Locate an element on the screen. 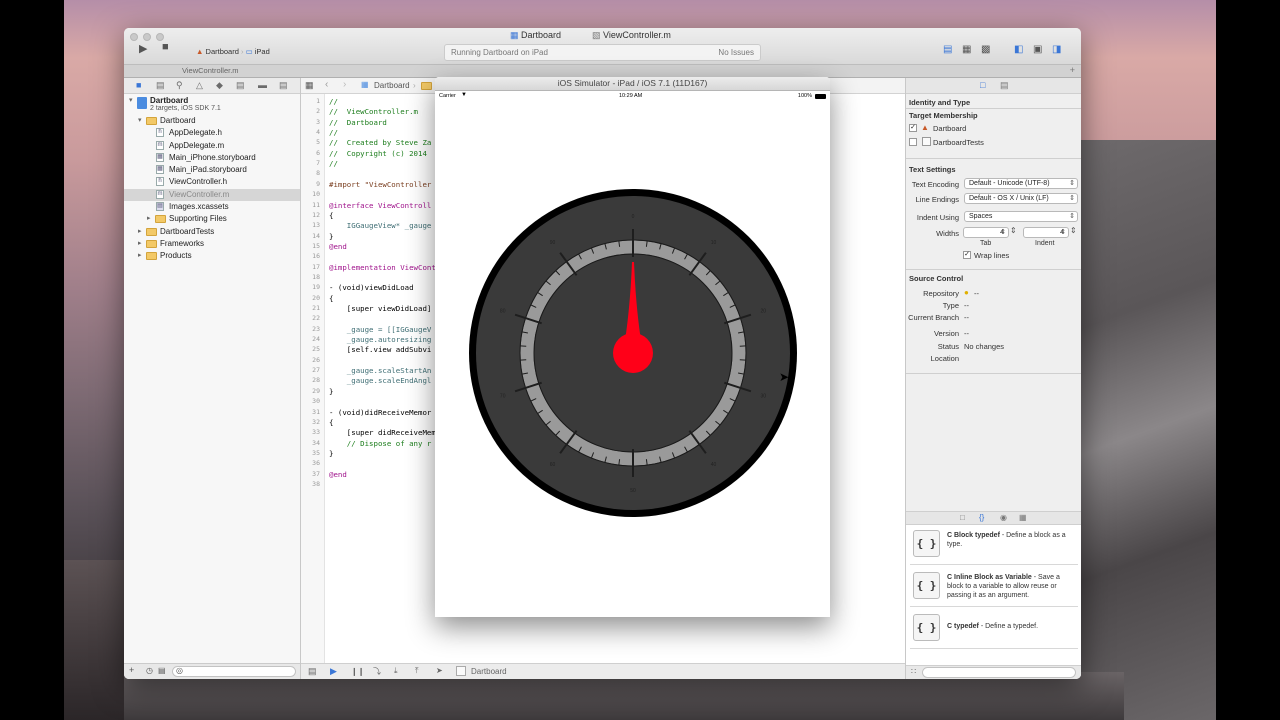 The image size is (1280, 720). code-line: // Copyright (c) 2014 is located at coordinates (378, 153).